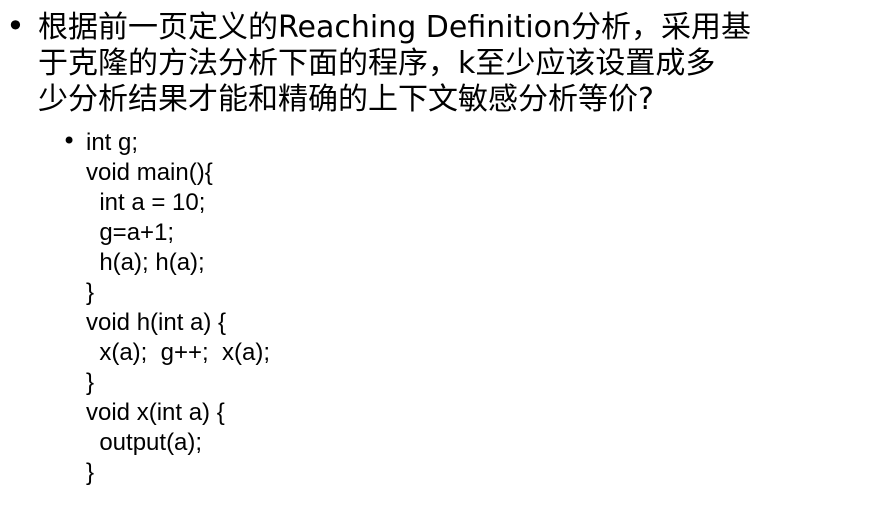 Image resolution: width=877 pixels, height=515 pixels. Describe the element at coordinates (395, 27) in the screenshot. I see `question-line: 根据前一页定义的Reaching Definition分析，采用基` at that location.